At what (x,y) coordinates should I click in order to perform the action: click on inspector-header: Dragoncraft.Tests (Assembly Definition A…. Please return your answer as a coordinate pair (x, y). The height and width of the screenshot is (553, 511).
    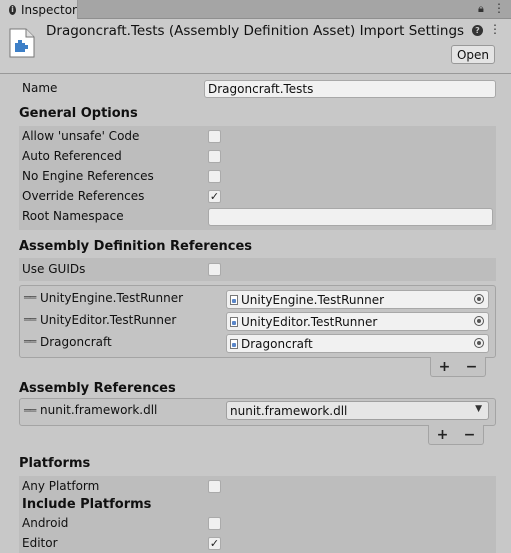
    Looking at the image, I should click on (255, 46).